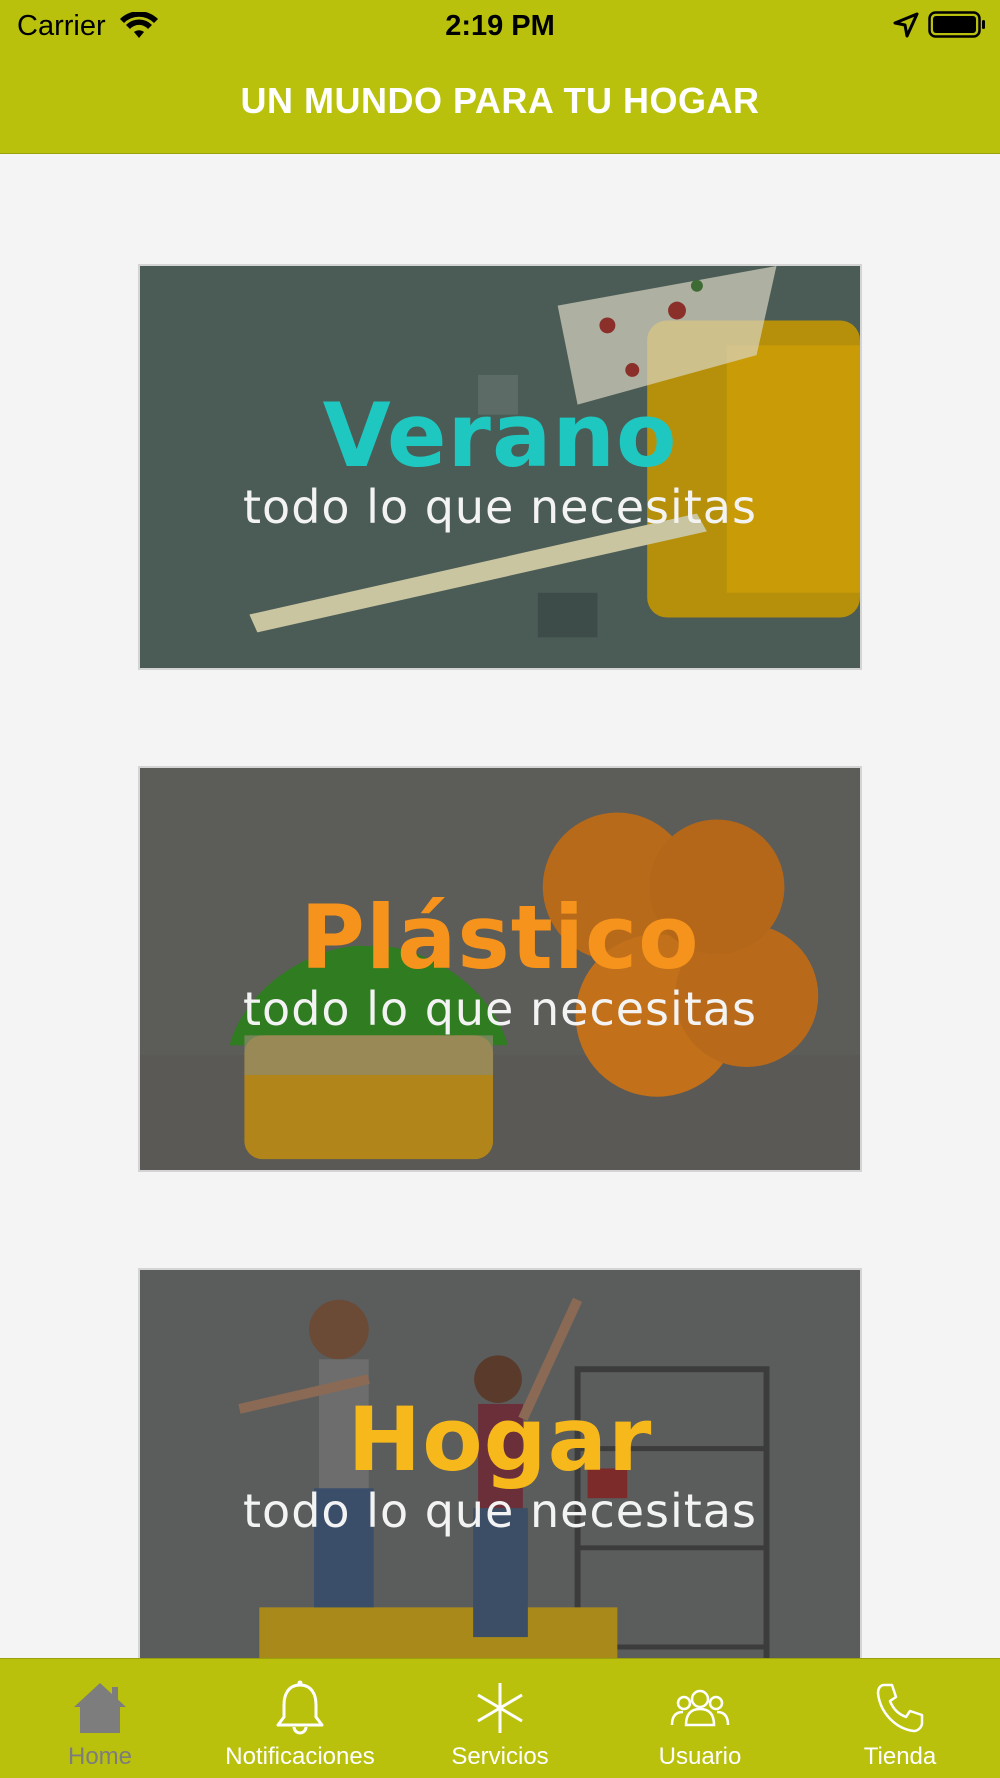 This screenshot has width=1000, height=1778. I want to click on banner-heading: Plástico, so click(500, 937).